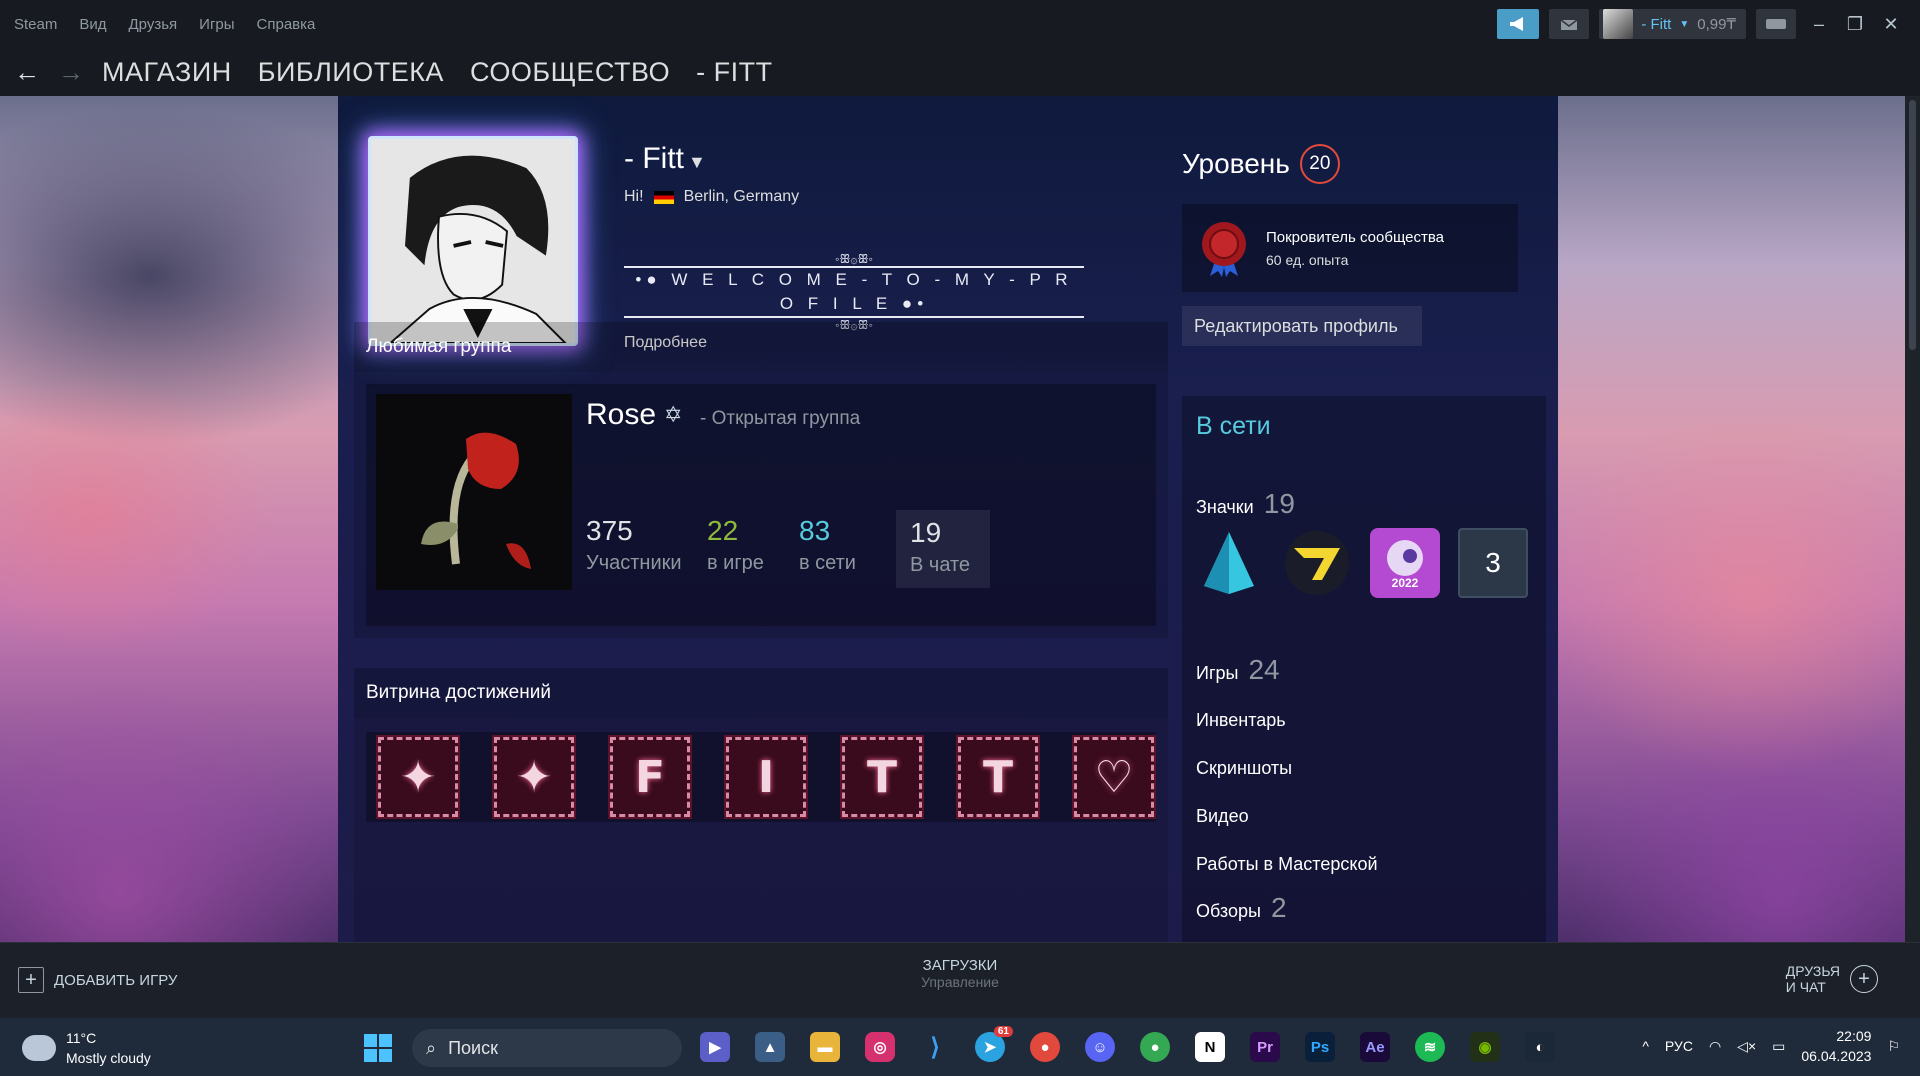  What do you see at coordinates (1776, 24) in the screenshot?
I see `vr-icon` at bounding box center [1776, 24].